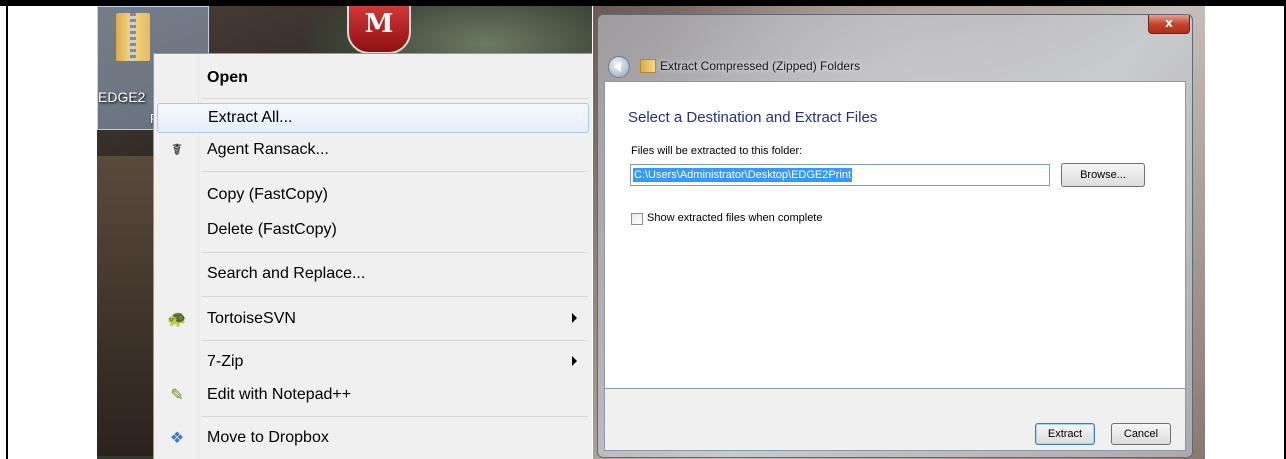 Image resolution: width=1286 pixels, height=459 pixels. I want to click on back-arrow-icon, so click(617, 67).